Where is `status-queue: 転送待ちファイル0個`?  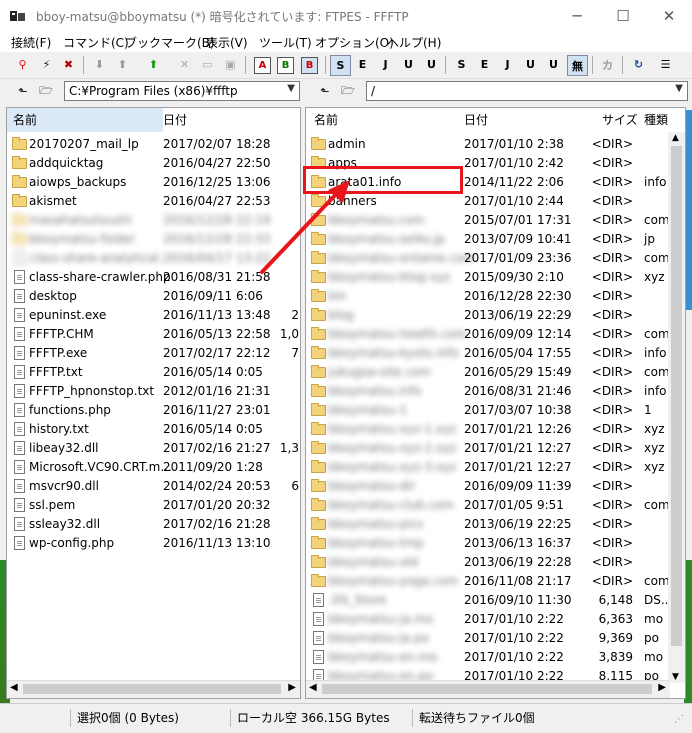 status-queue: 転送待ちファイル0個 is located at coordinates (515, 718).